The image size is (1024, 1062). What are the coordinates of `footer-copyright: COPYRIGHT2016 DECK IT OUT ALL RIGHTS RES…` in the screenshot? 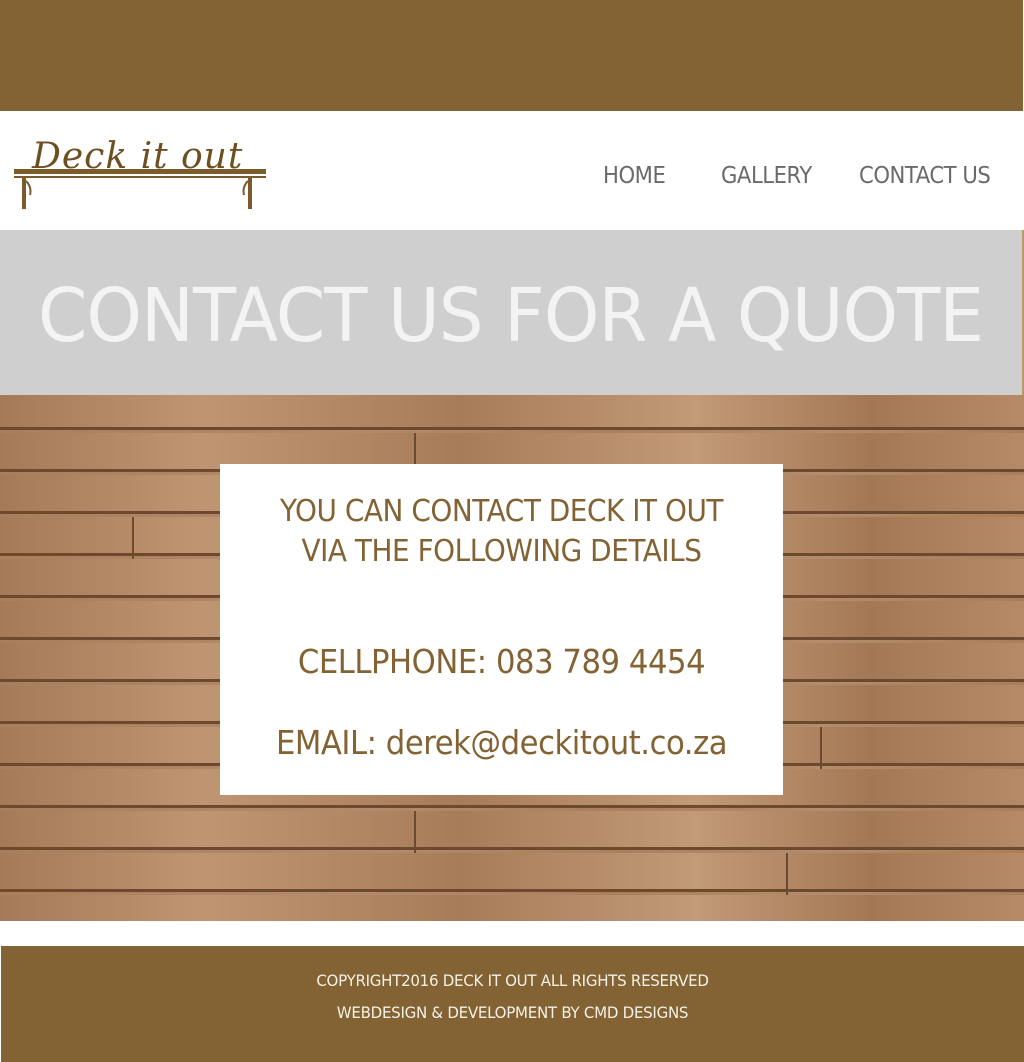 It's located at (512, 980).